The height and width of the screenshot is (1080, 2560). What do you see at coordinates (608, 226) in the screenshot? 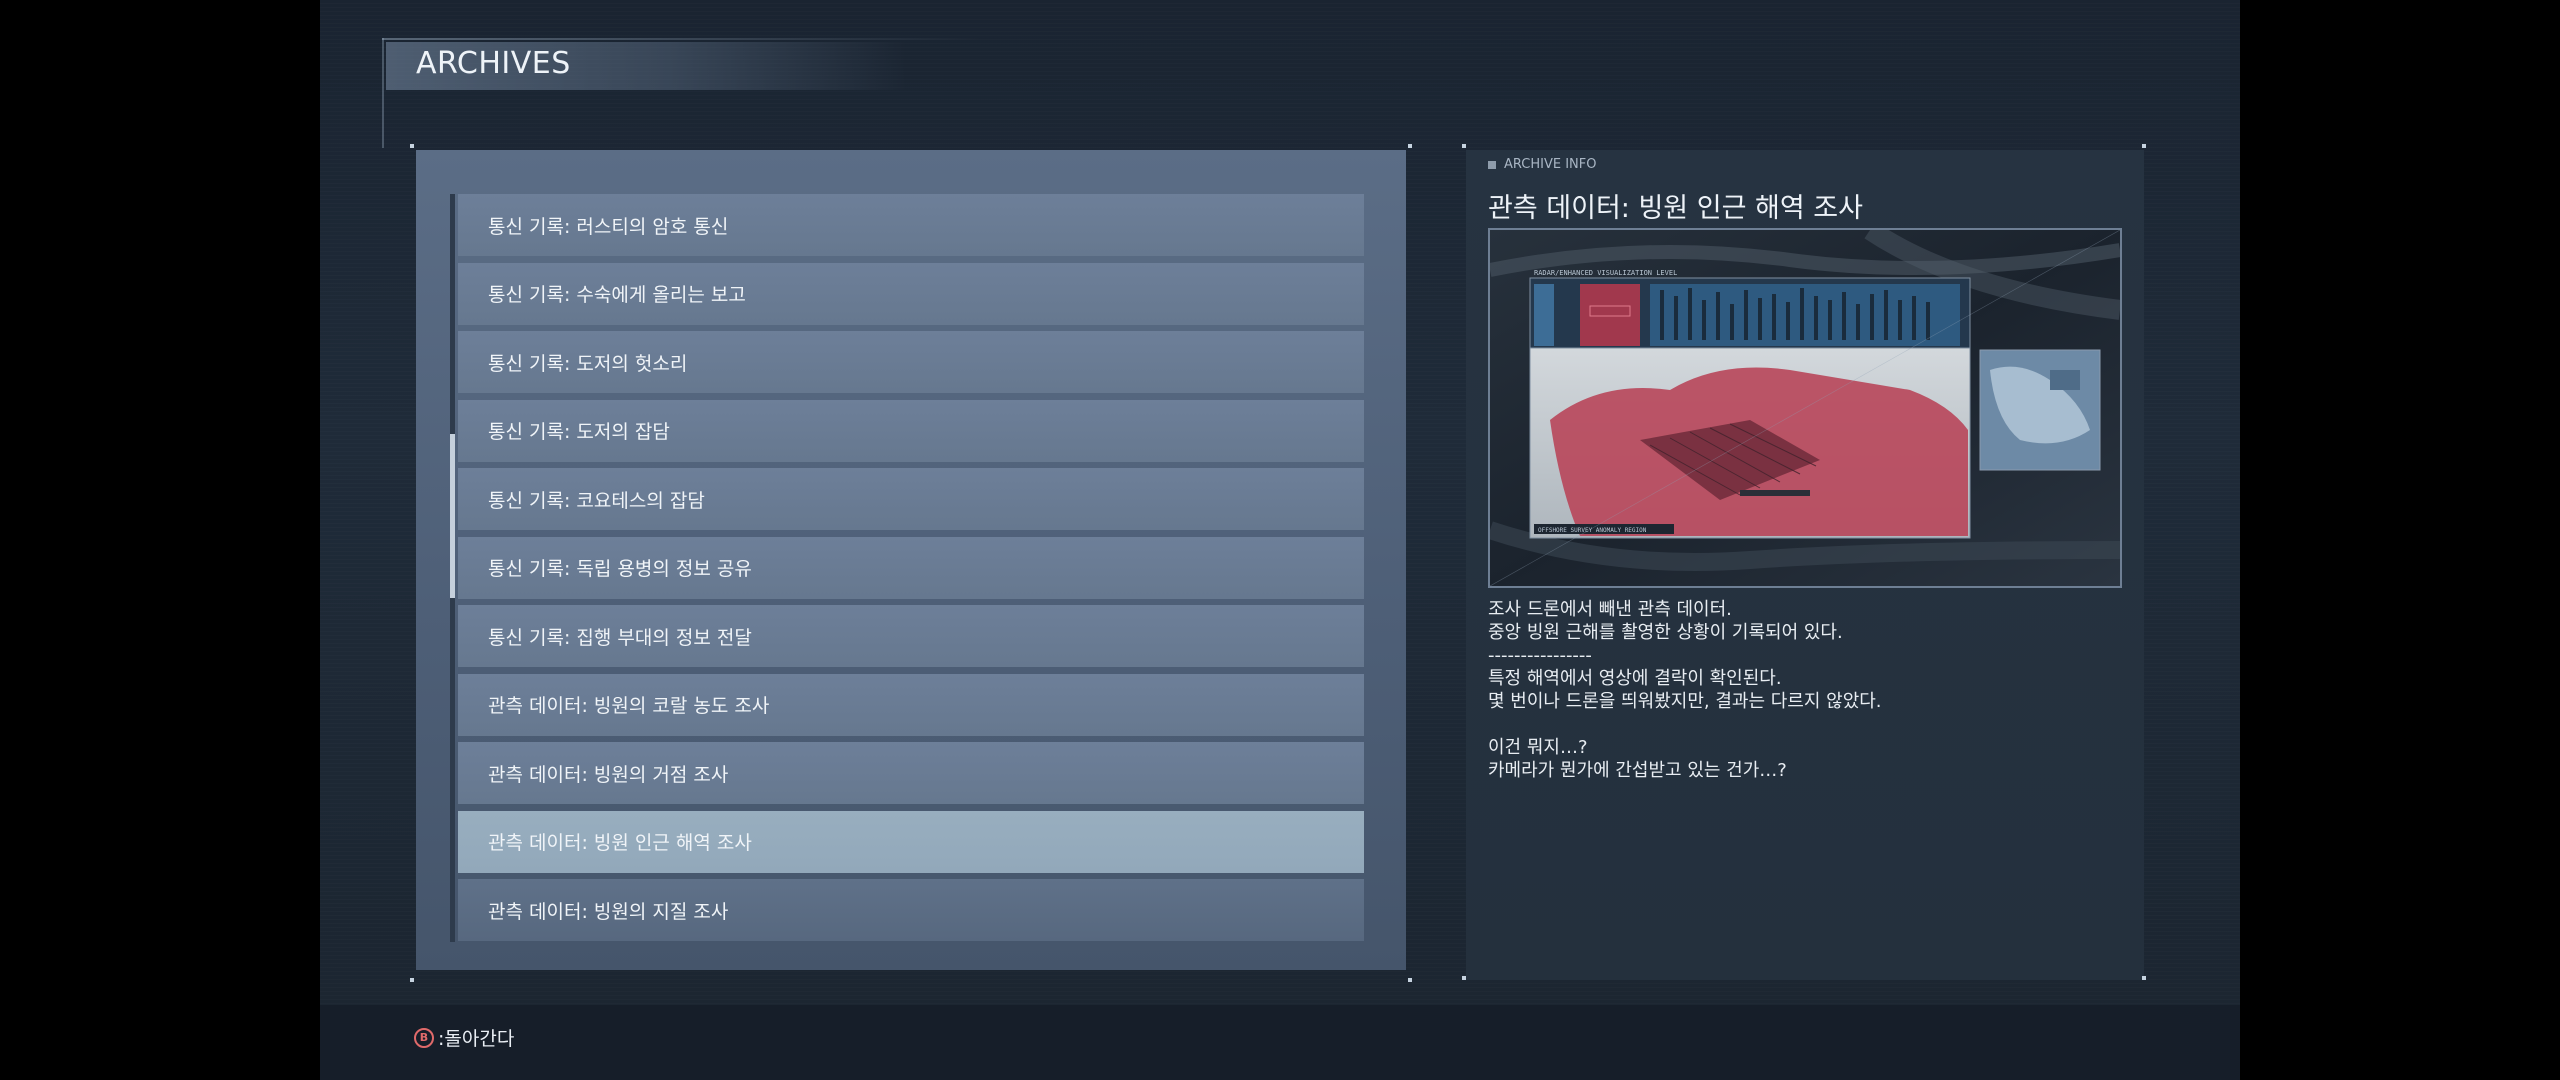
I see `archive-item-label: 통신 기록: 러스티의 암호 통신` at bounding box center [608, 226].